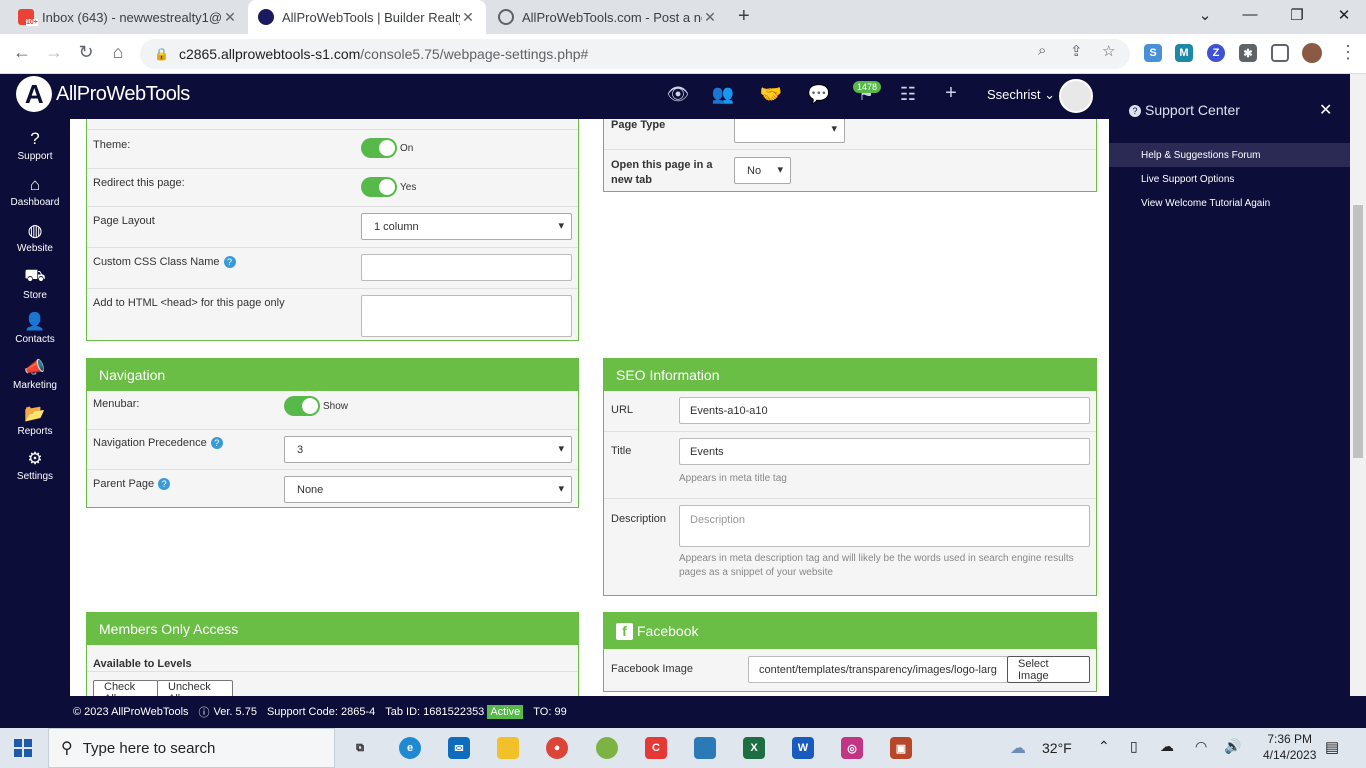 This screenshot has height=768, width=1366. Describe the element at coordinates (1201, 746) in the screenshot. I see `wifi-icon: ◠` at that location.